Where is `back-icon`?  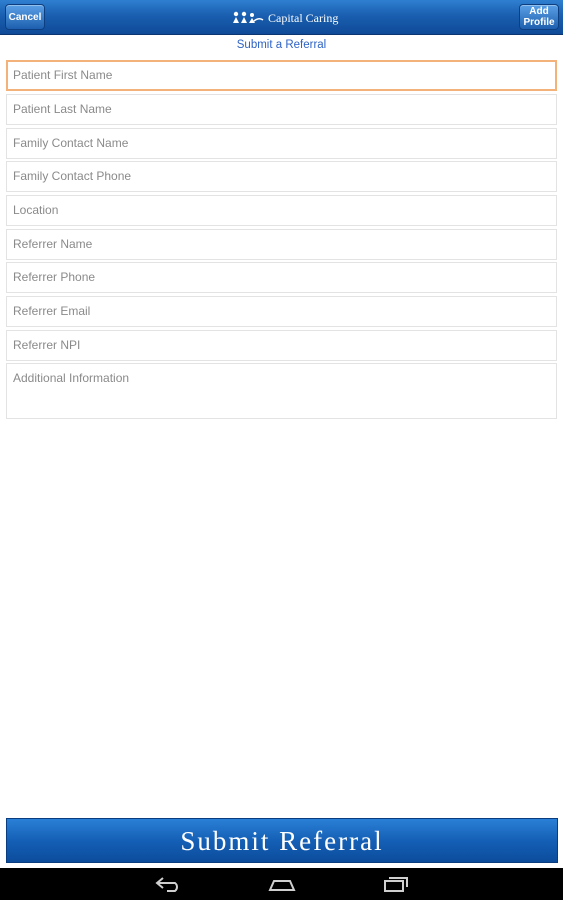 back-icon is located at coordinates (169, 884).